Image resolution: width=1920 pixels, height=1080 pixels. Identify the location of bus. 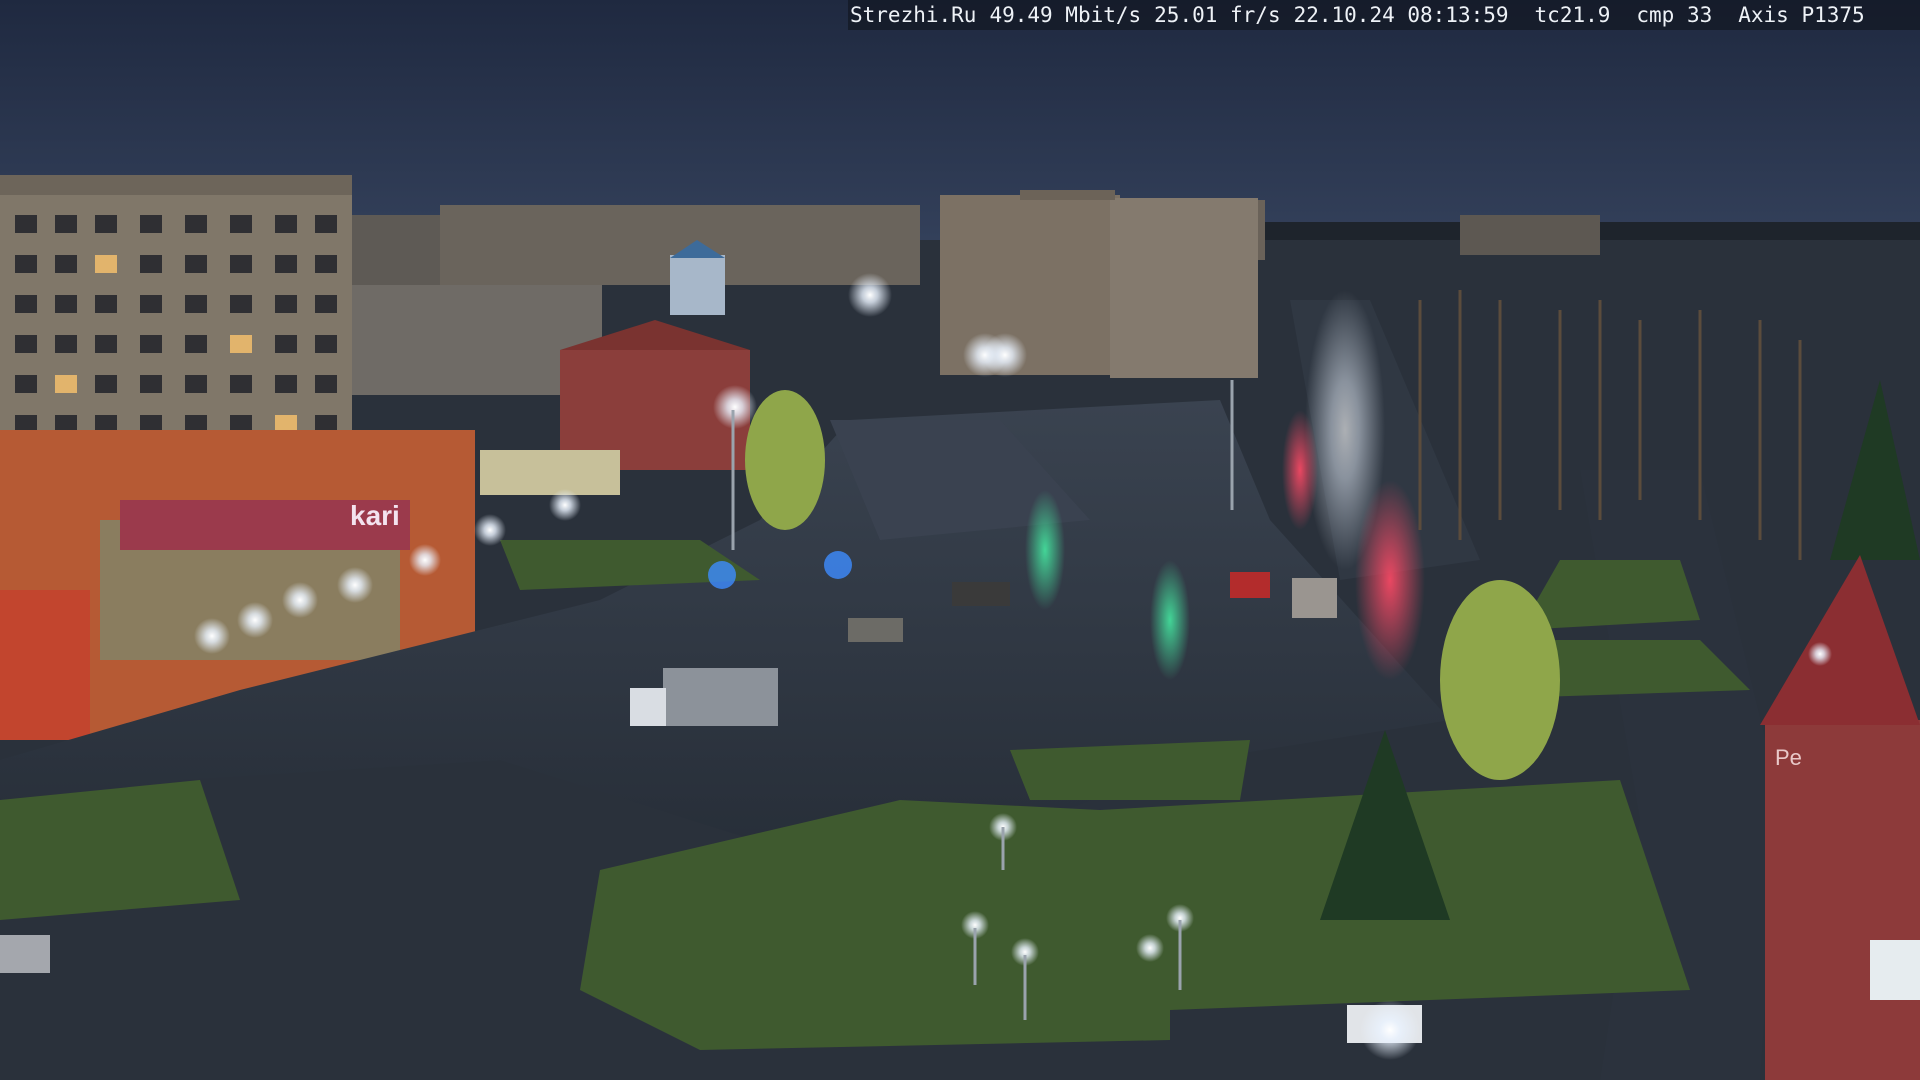
(1314, 598).